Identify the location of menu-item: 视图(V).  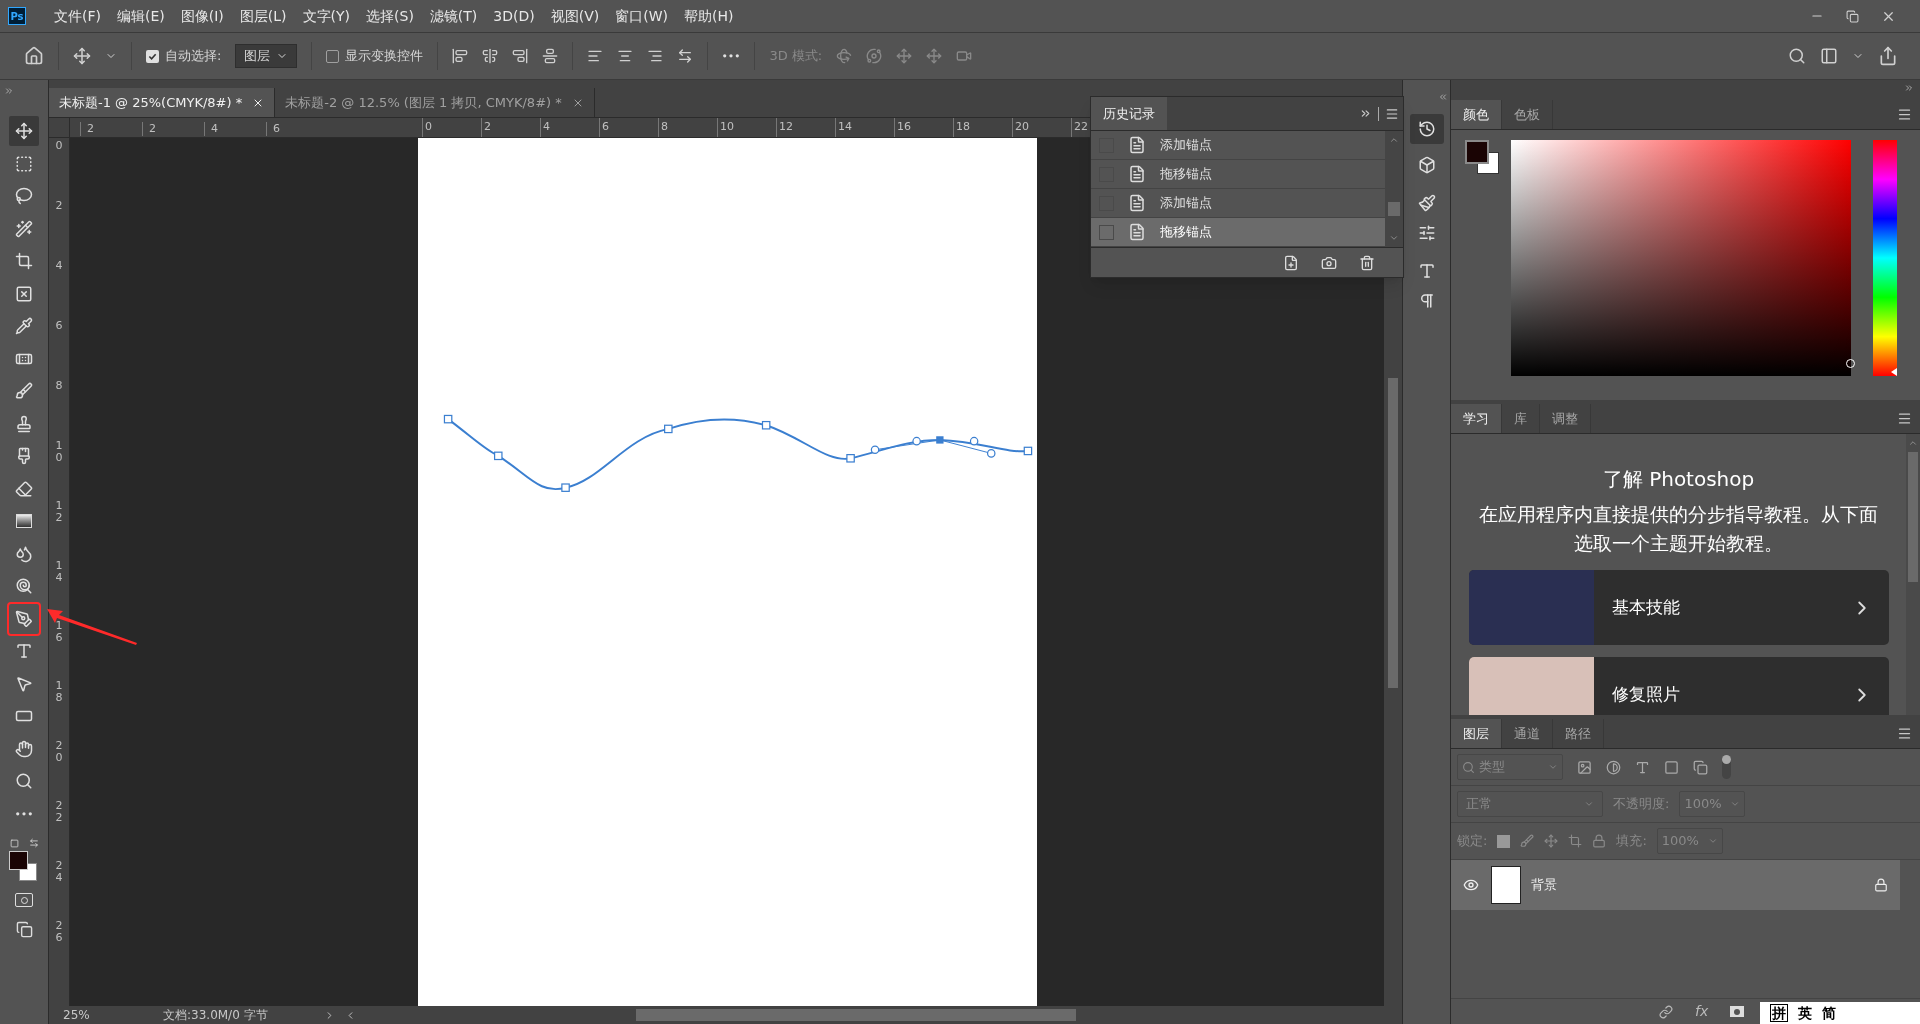
(575, 16).